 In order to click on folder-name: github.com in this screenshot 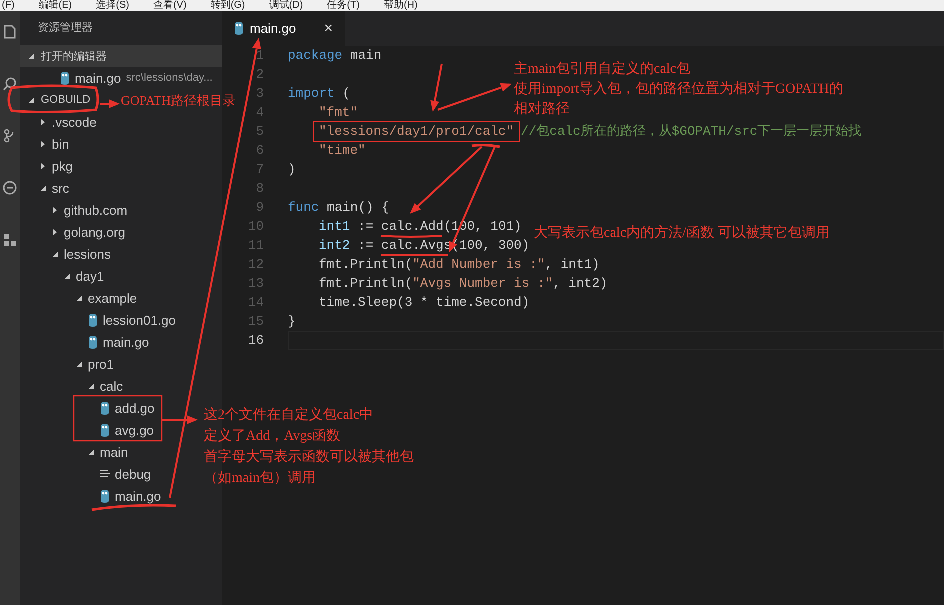, I will do `click(96, 210)`.